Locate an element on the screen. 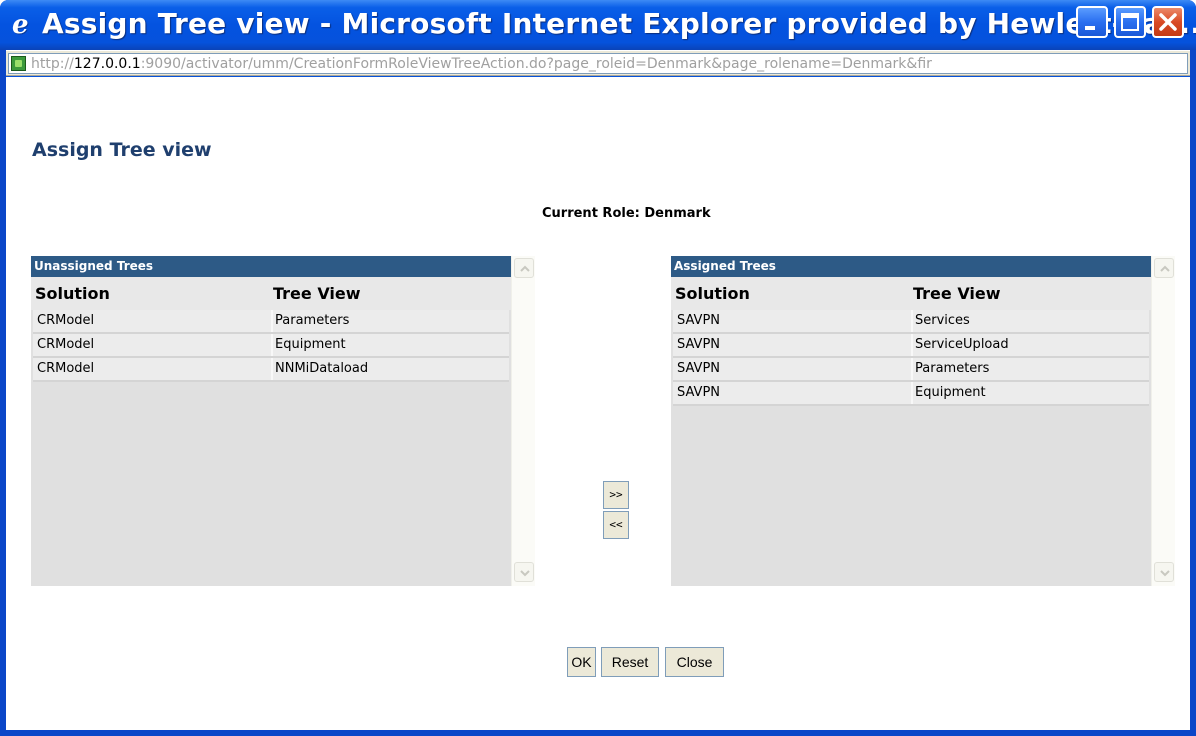 This screenshot has width=1196, height=736. unassigned-column-headers: Solution Tree View is located at coordinates (271, 293).